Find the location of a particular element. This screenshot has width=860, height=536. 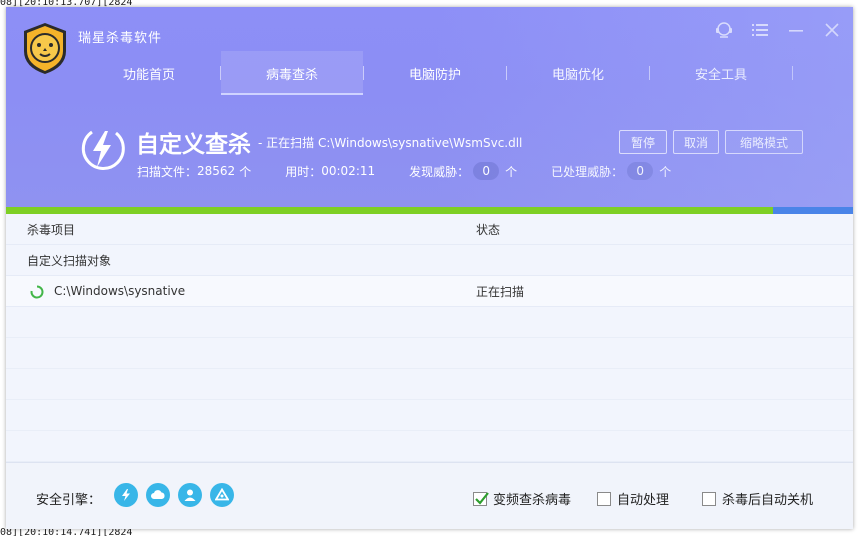

tab-label: 电脑防护 is located at coordinates (434, 75).